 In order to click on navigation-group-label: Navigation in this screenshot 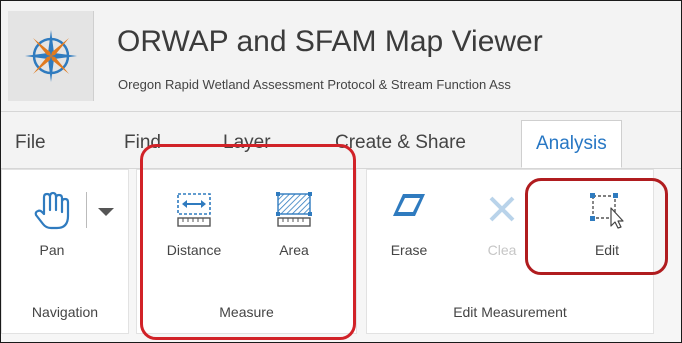, I will do `click(65, 312)`.